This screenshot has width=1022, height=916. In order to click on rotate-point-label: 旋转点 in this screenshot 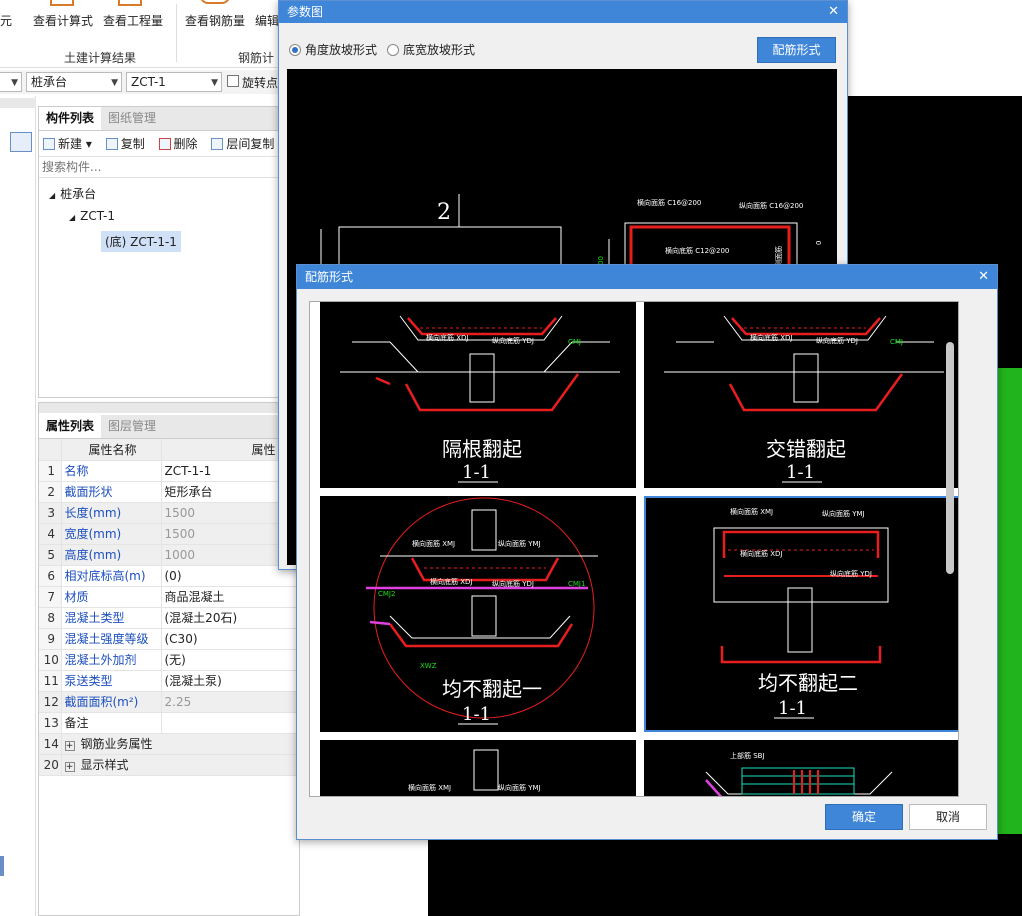, I will do `click(260, 83)`.